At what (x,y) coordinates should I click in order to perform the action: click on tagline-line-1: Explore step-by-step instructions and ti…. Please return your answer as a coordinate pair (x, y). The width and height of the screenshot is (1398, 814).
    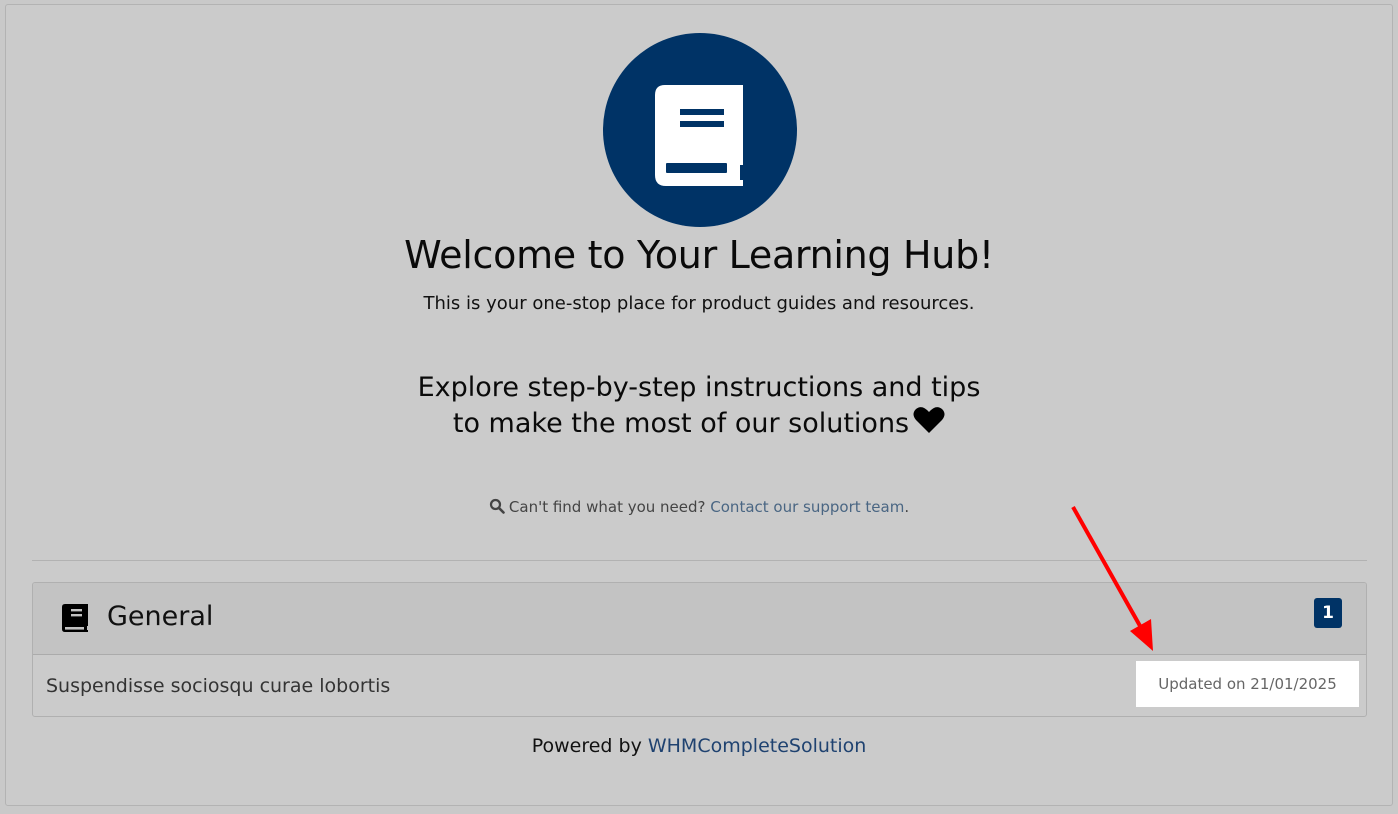
    Looking at the image, I should click on (699, 387).